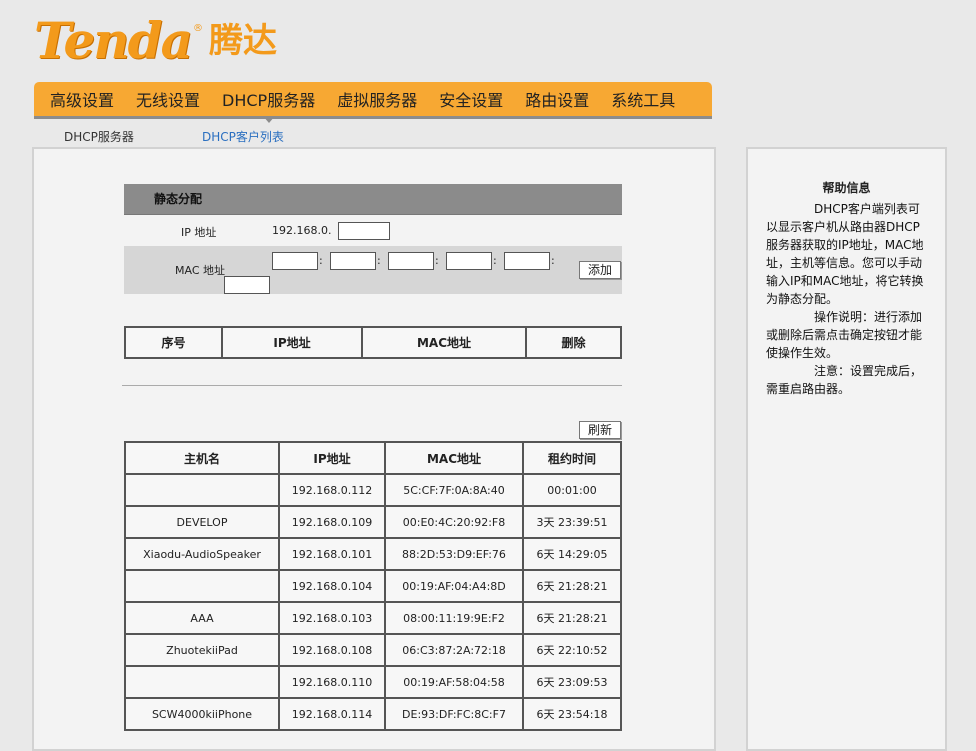 This screenshot has width=976, height=751. Describe the element at coordinates (332, 682) in the screenshot. I see `cell-ip: 192.168.0.110` at that location.